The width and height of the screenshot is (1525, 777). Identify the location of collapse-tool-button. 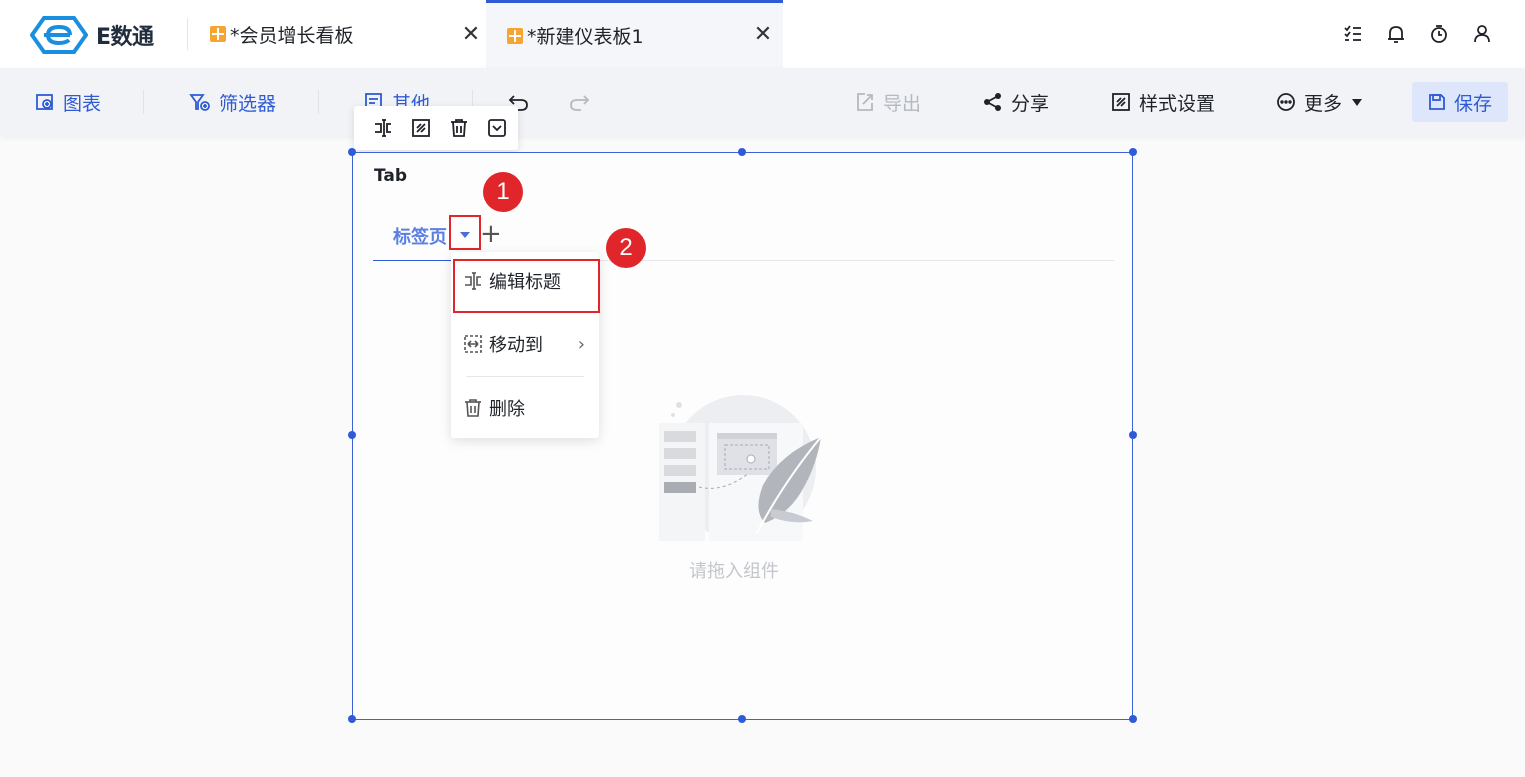
(497, 128).